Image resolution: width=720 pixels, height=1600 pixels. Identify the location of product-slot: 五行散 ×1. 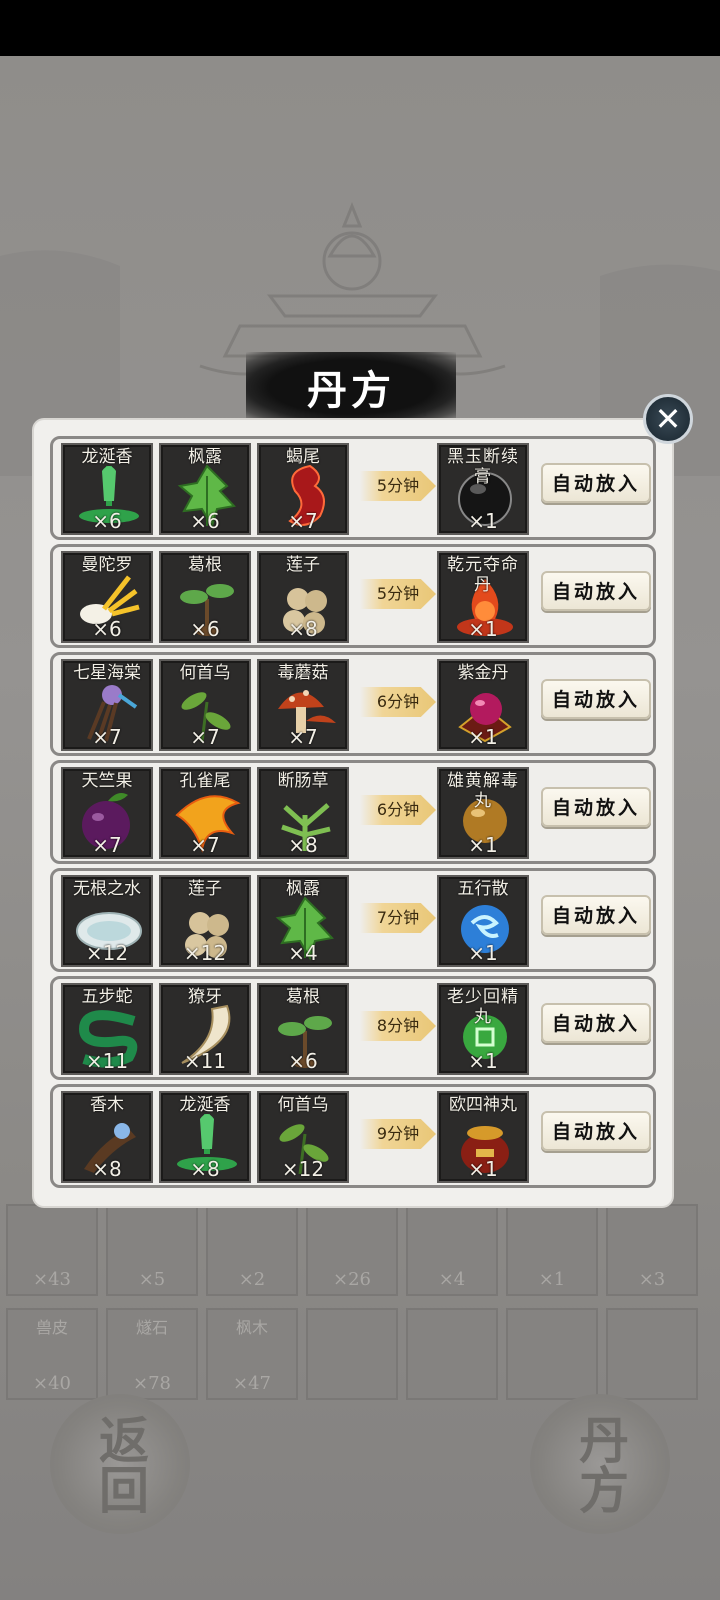
(483, 921).